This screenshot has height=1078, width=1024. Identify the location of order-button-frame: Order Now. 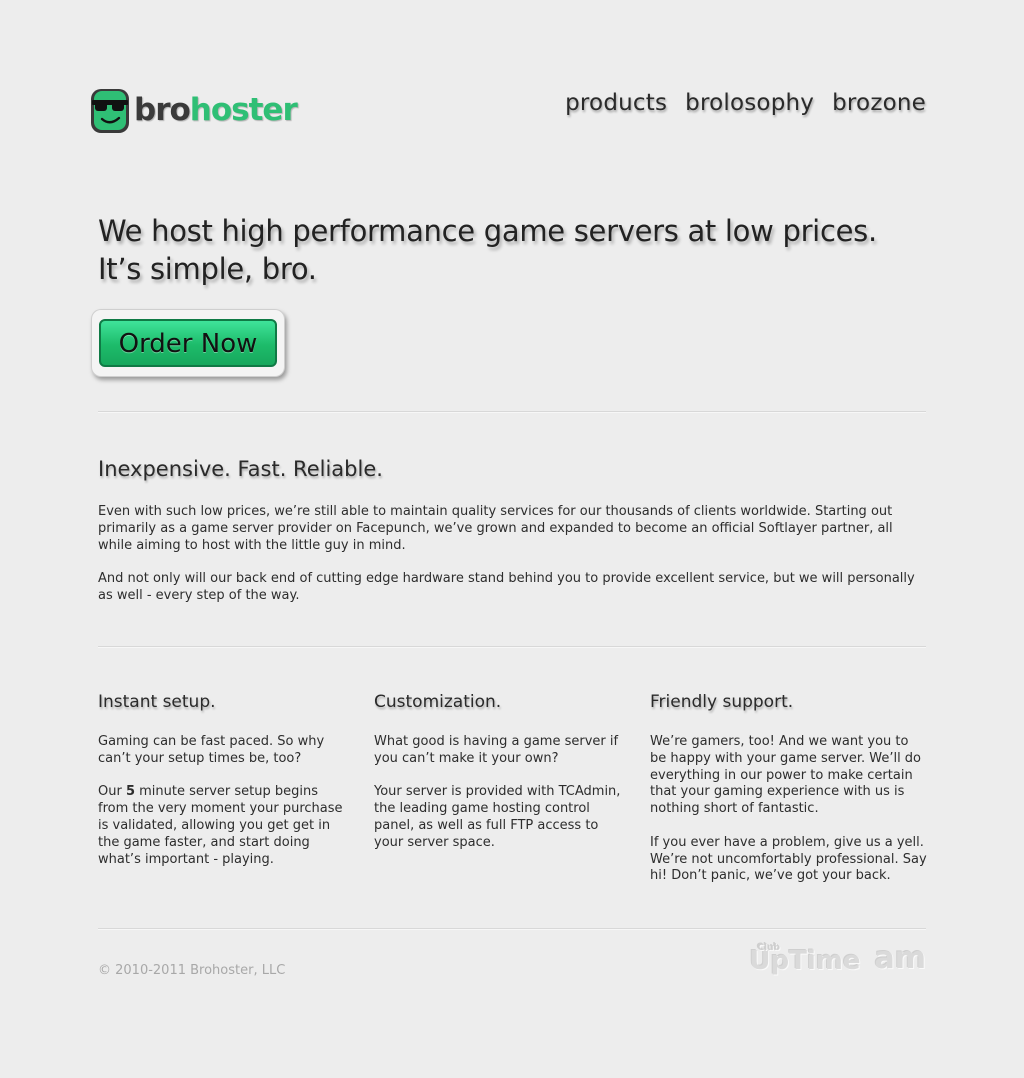
(188, 343).